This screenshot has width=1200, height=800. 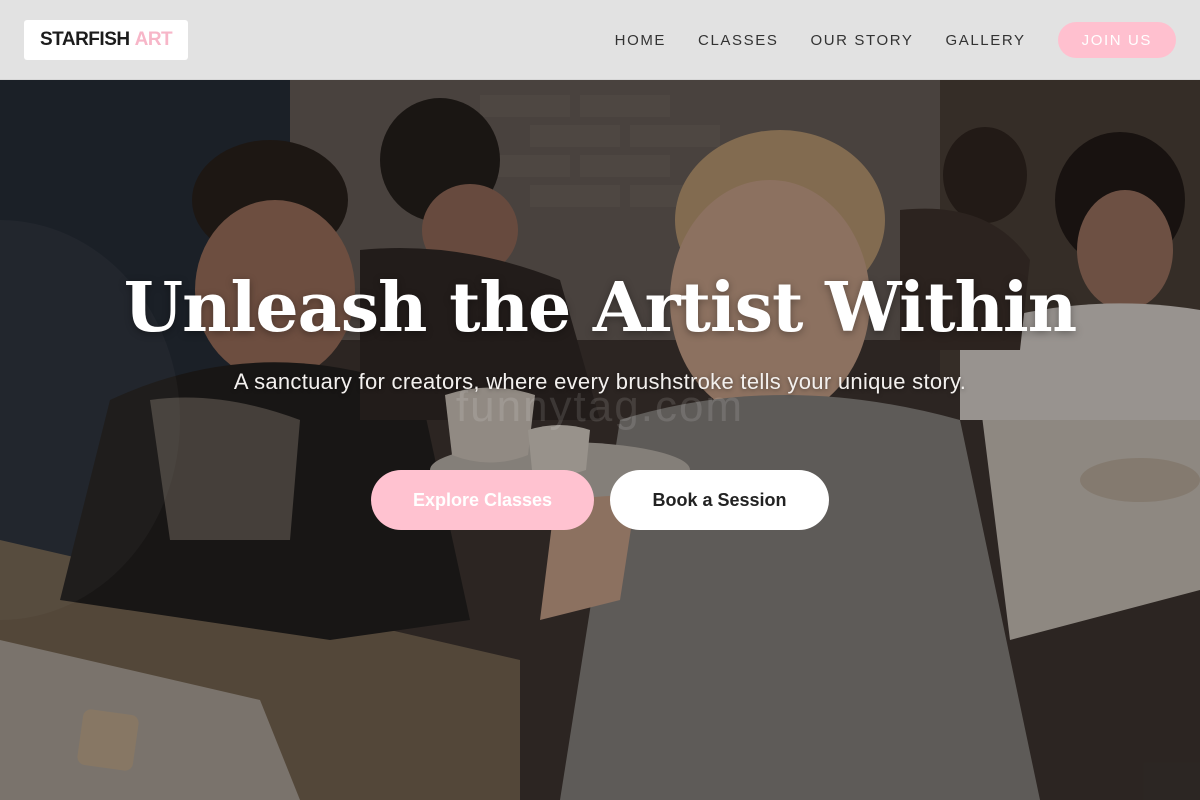 I want to click on explore-classes-button: Explore Classes, so click(x=482, y=500).